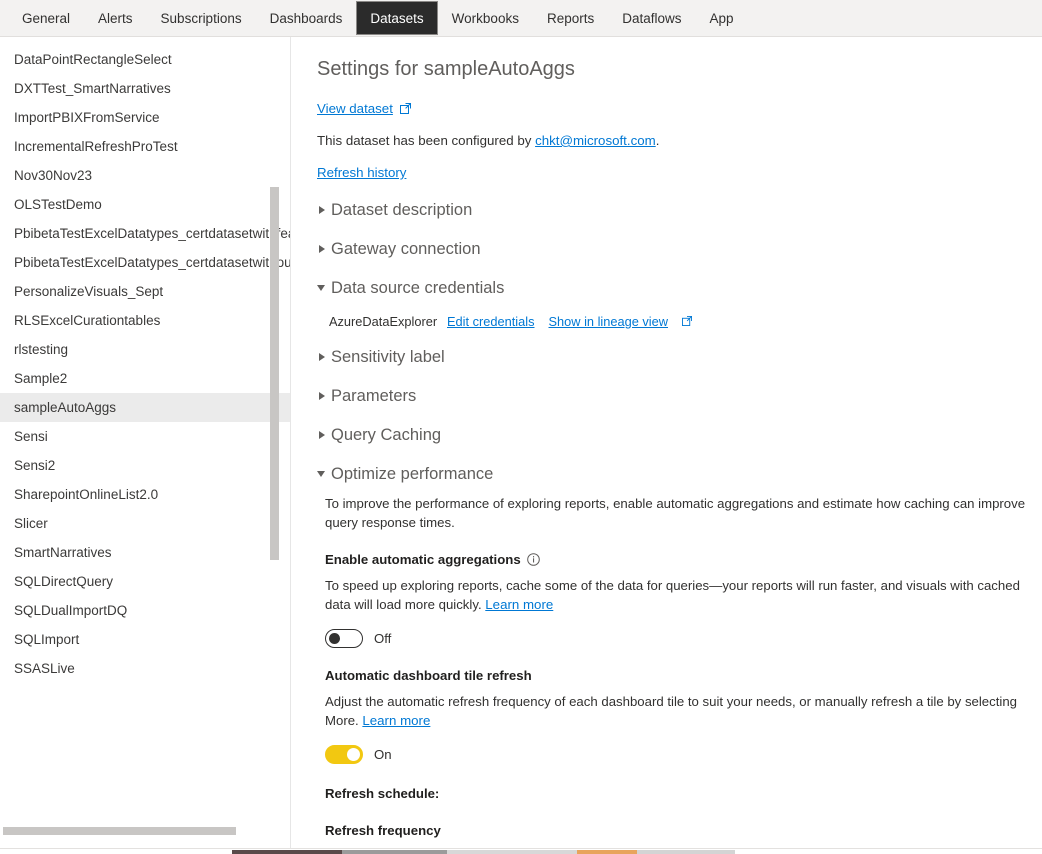  Describe the element at coordinates (386, 435) in the screenshot. I see `section-title: Query Caching` at that location.